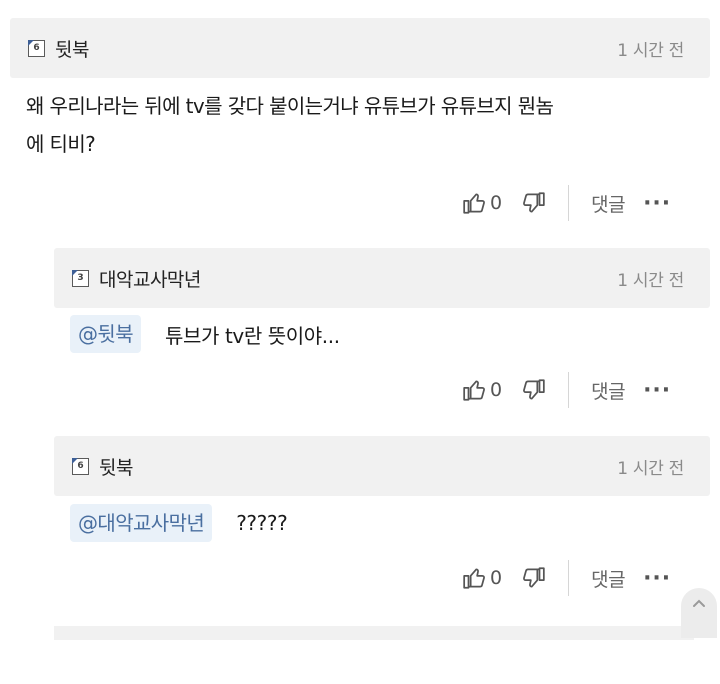 The height and width of the screenshot is (684, 720). What do you see at coordinates (699, 613) in the screenshot?
I see `scroll-top-button` at bounding box center [699, 613].